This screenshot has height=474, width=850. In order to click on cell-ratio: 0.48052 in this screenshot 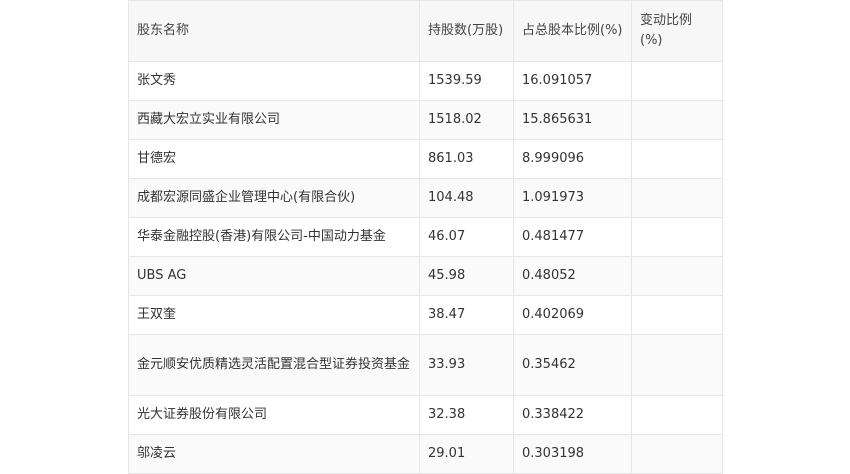, I will do `click(572, 276)`.